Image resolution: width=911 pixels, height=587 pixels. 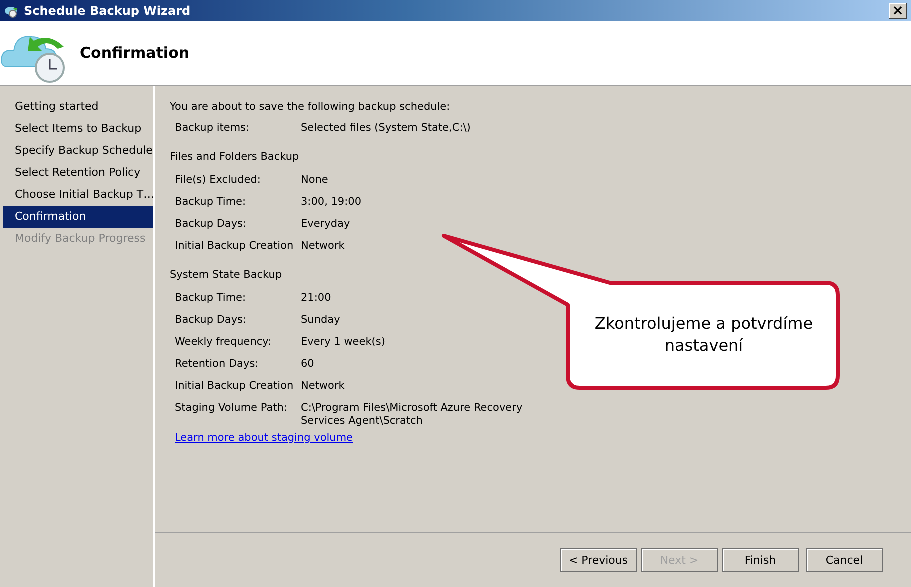 What do you see at coordinates (135, 53) in the screenshot?
I see `page-heading: Confirmation` at bounding box center [135, 53].